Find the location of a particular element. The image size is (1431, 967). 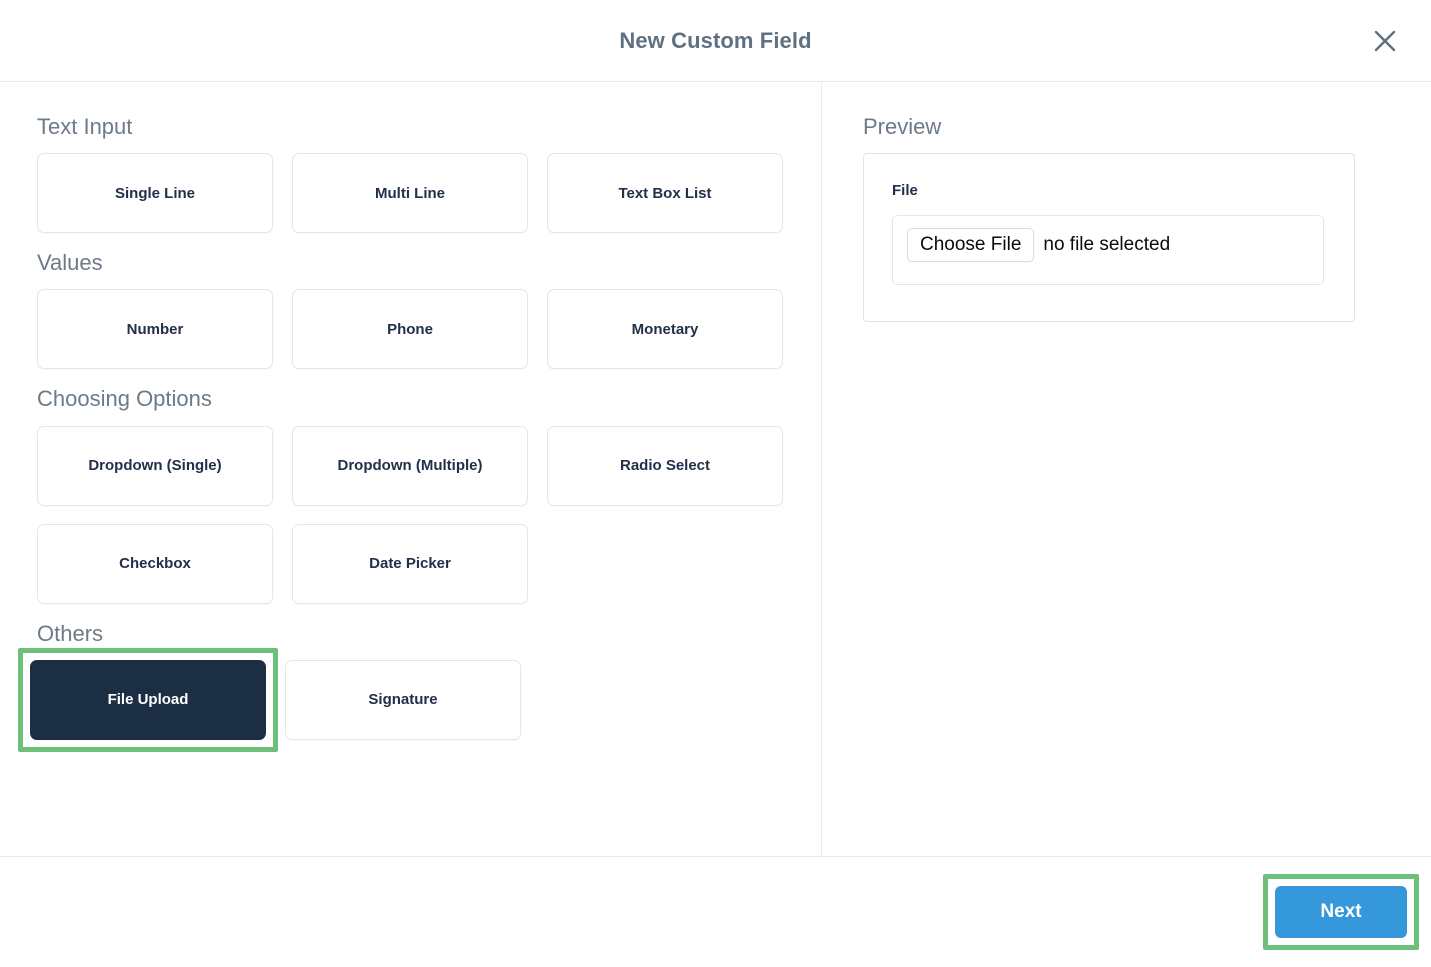

field-type-text-box-list: Text Box List is located at coordinates (665, 193).